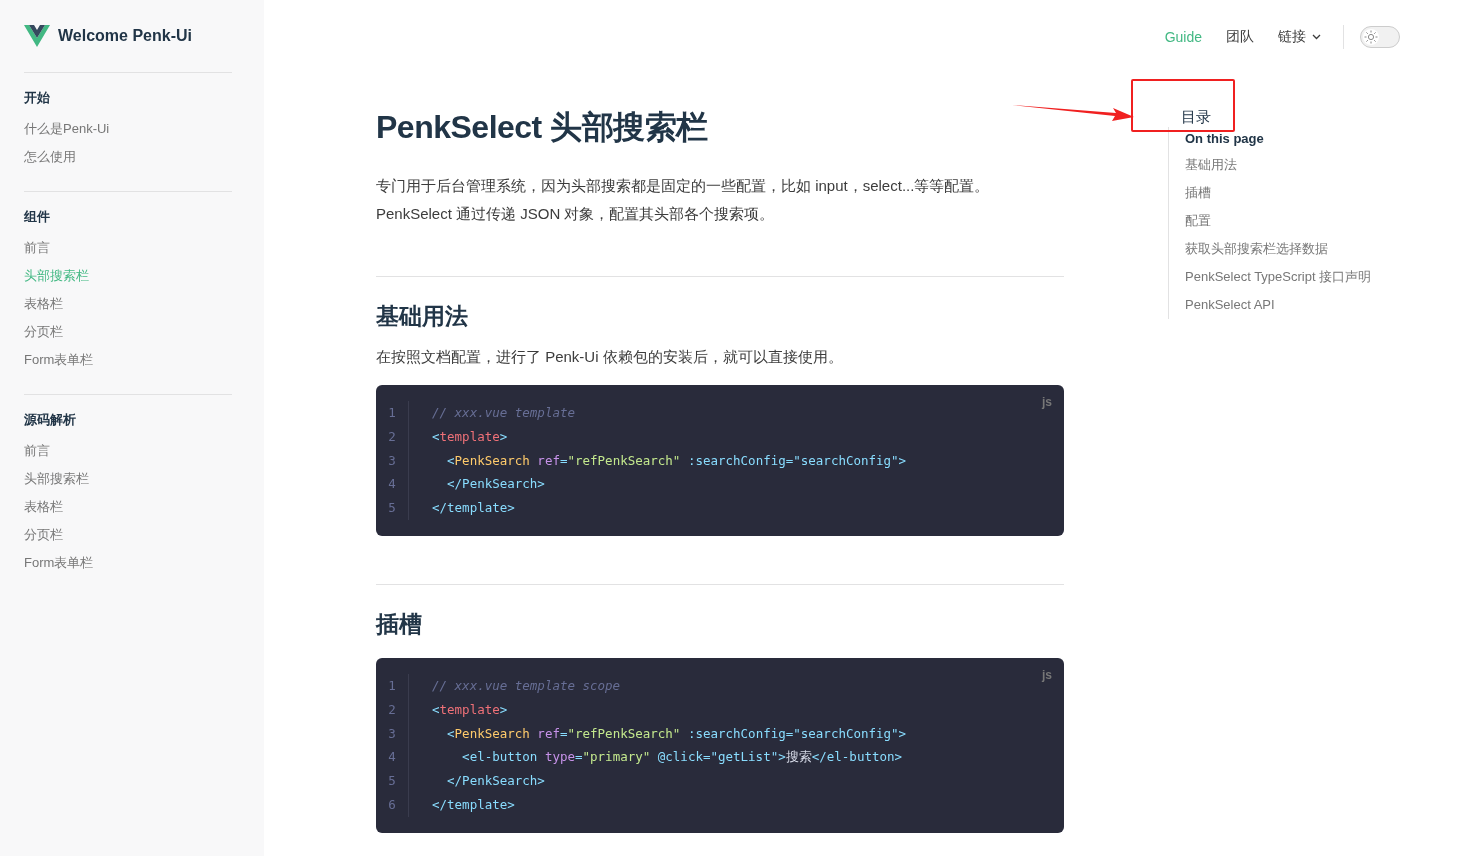  I want to click on toc-link: PenkSelect TypeScript 接口声明, so click(1278, 277).